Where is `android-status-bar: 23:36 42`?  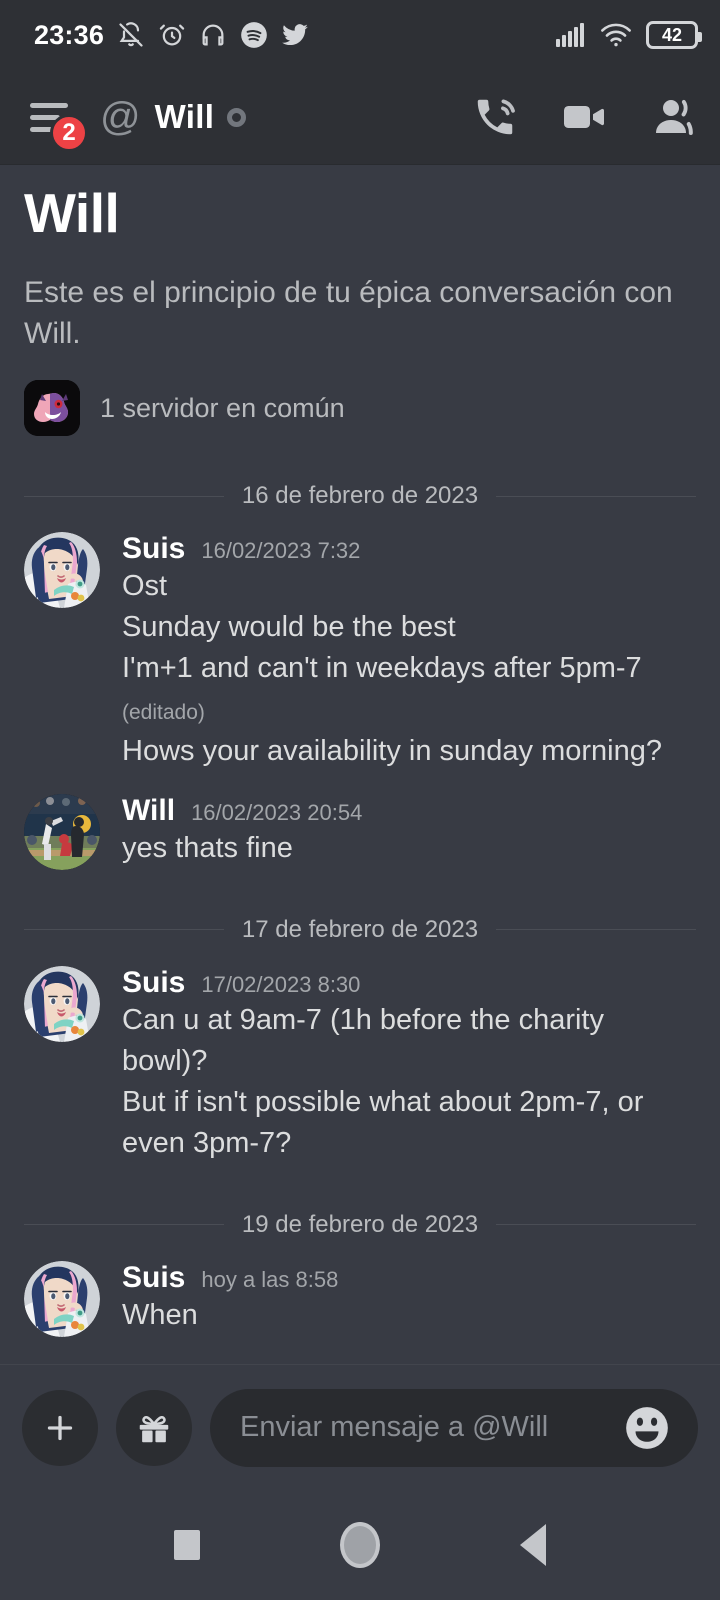
android-status-bar: 23:36 42 is located at coordinates (360, 35).